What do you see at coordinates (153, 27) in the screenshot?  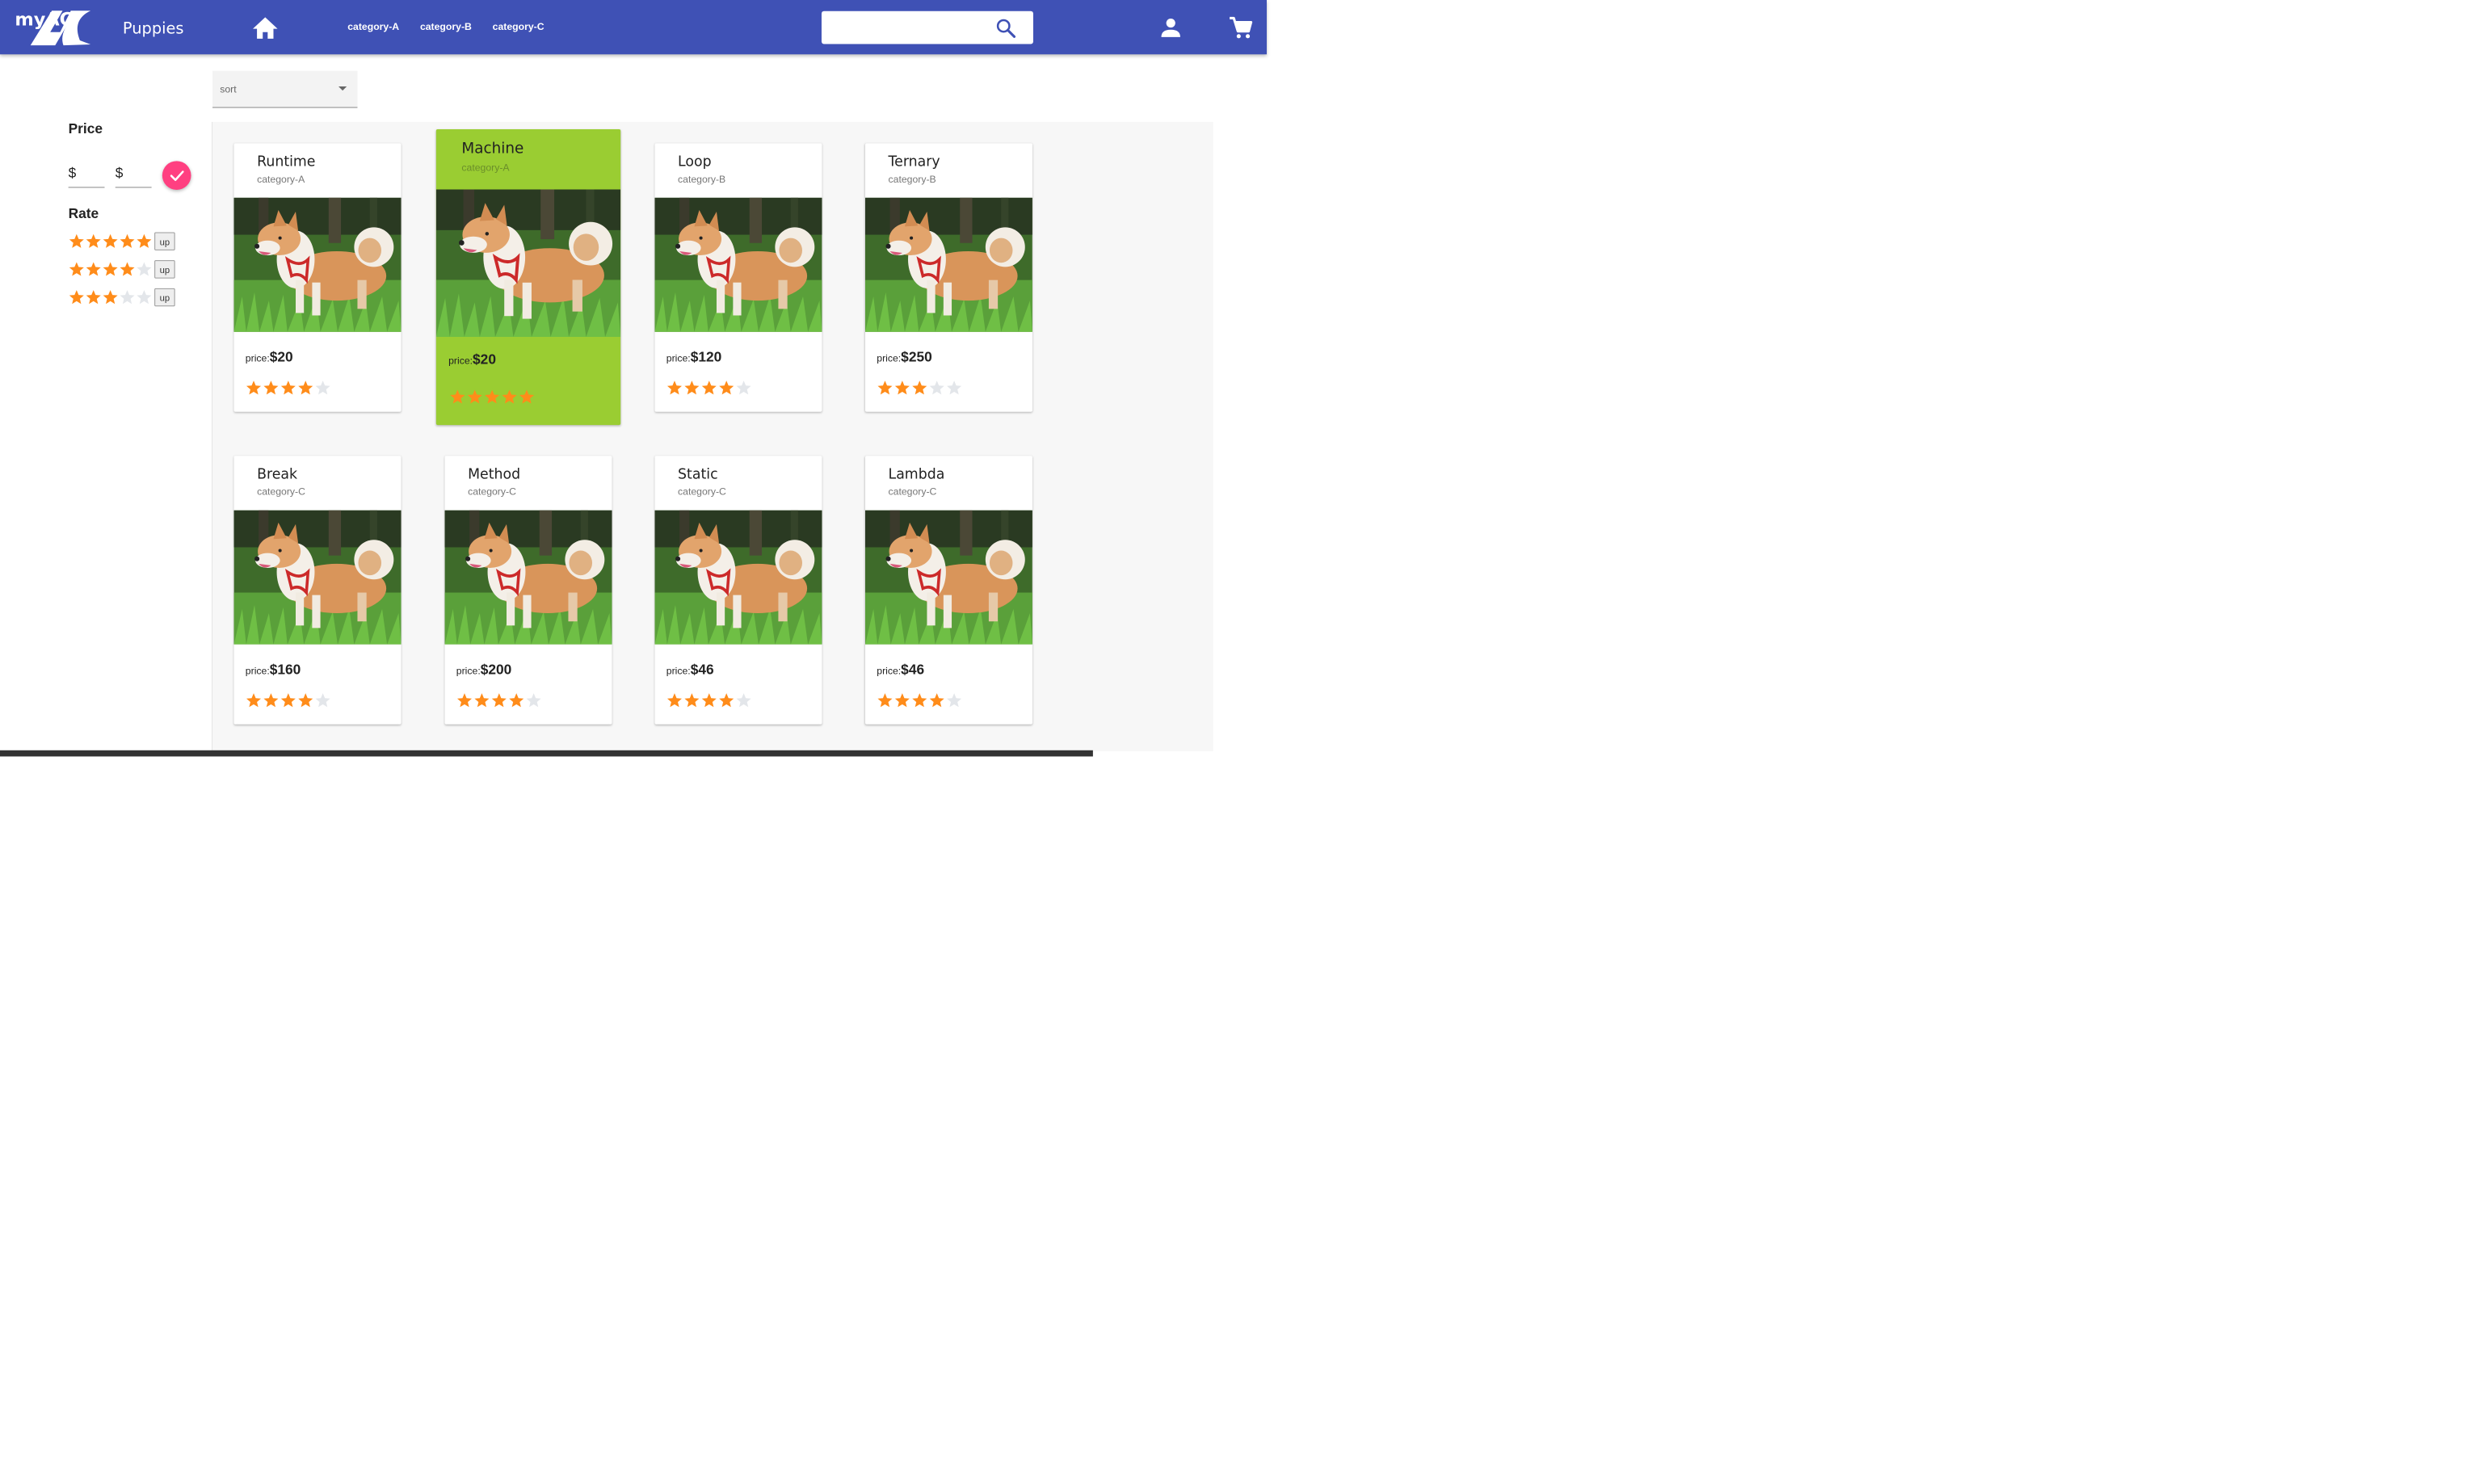 I see `brand-name: Puppies` at bounding box center [153, 27].